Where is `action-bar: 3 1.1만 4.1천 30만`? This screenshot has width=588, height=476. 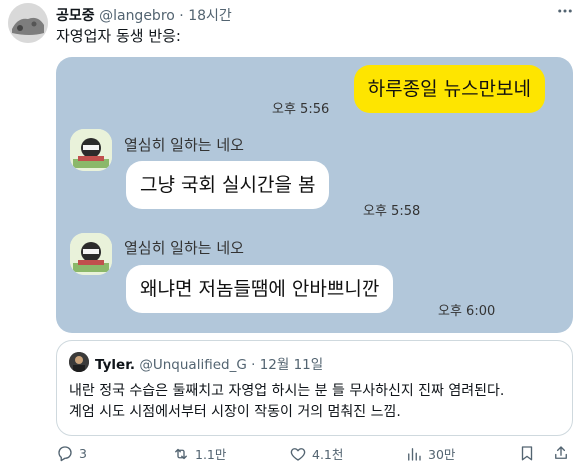
action-bar: 3 1.1만 4.1천 30만 is located at coordinates (314, 456).